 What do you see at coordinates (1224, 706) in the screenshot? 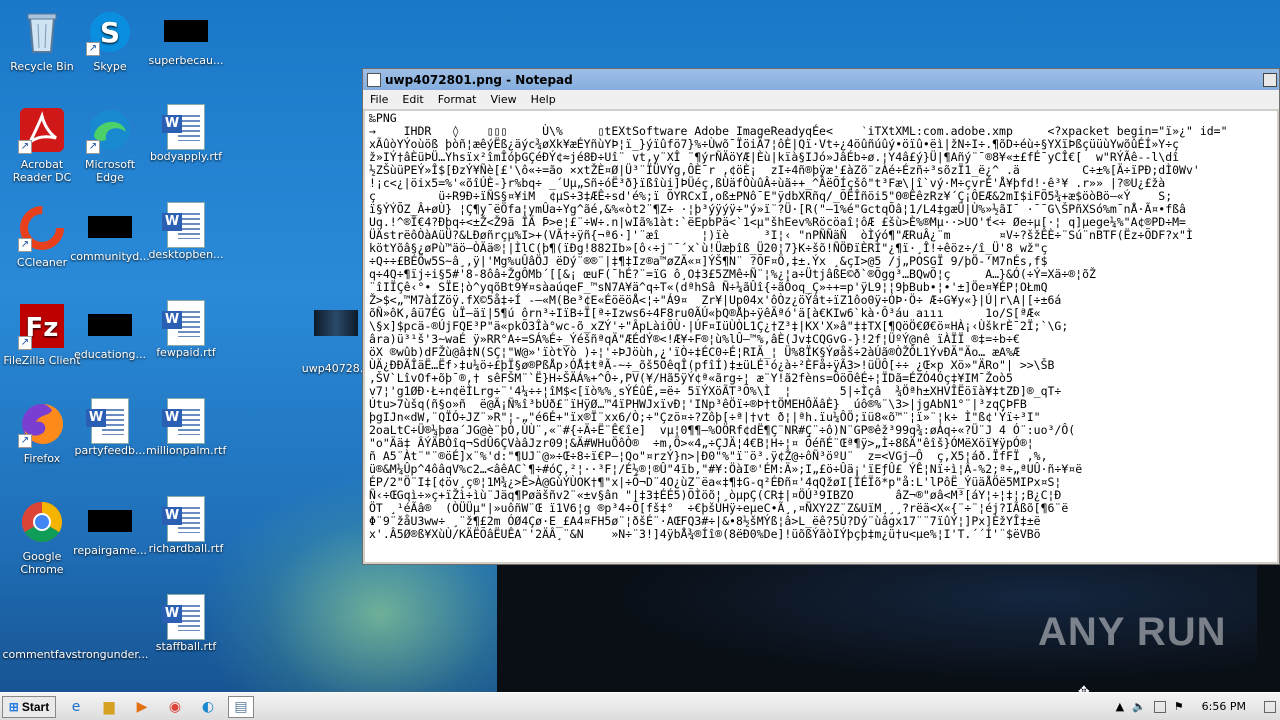
I see `clock: 6:56 PM` at bounding box center [1224, 706].